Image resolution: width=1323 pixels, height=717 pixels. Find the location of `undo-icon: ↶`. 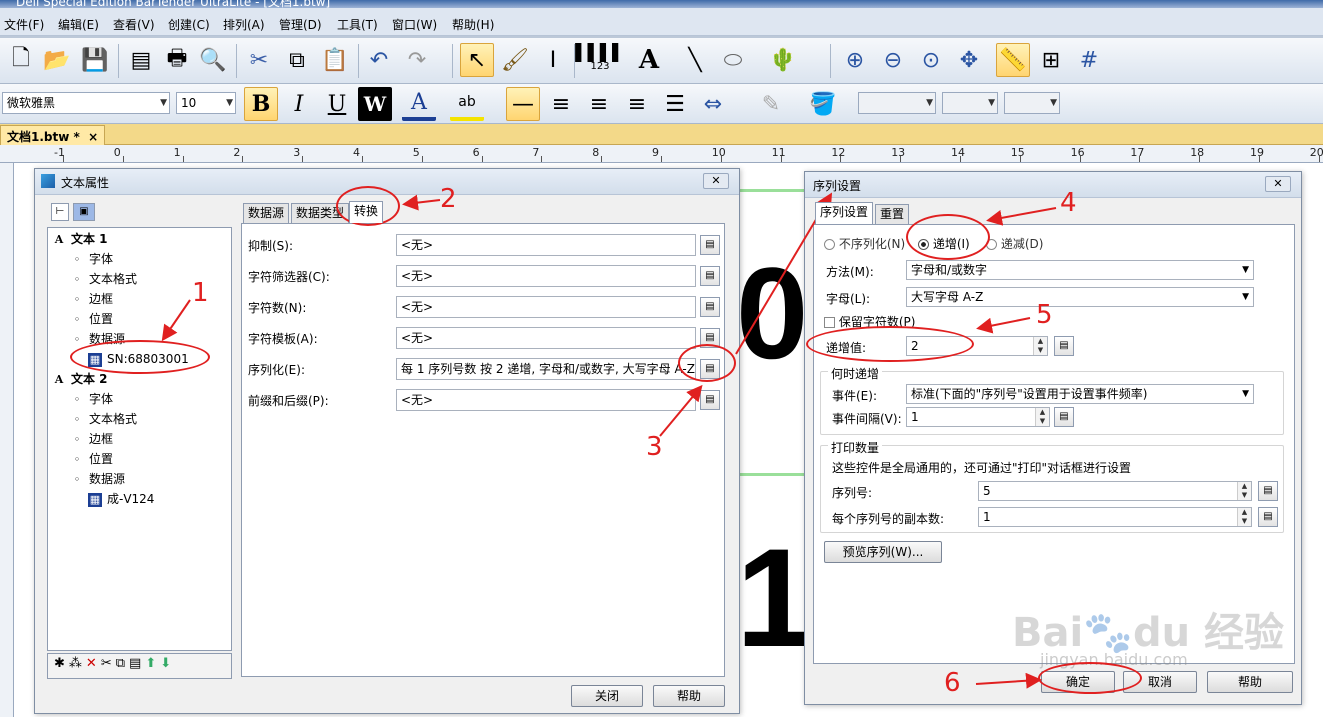

undo-icon: ↶ is located at coordinates (379, 60).